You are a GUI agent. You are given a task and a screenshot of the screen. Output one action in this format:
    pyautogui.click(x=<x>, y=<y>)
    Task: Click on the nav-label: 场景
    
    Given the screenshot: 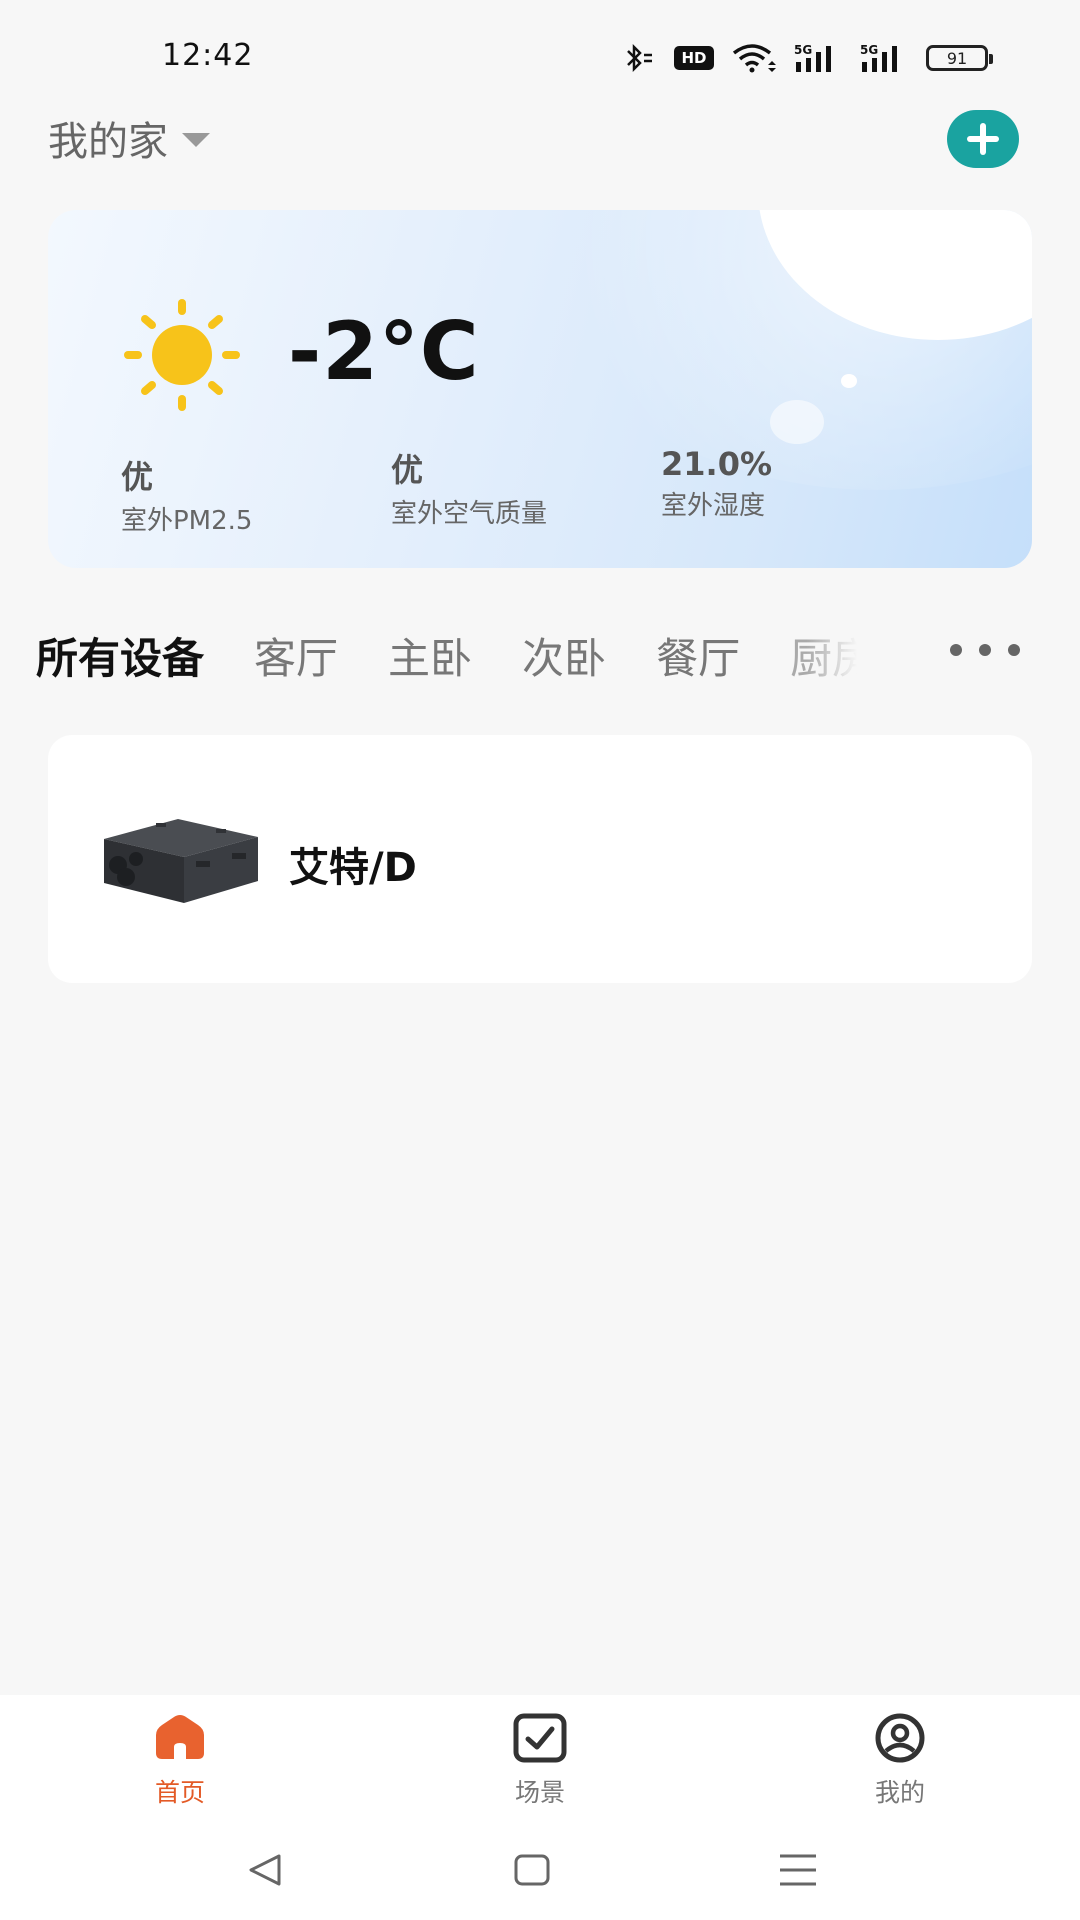 What is the action you would take?
    pyautogui.click(x=539, y=1792)
    